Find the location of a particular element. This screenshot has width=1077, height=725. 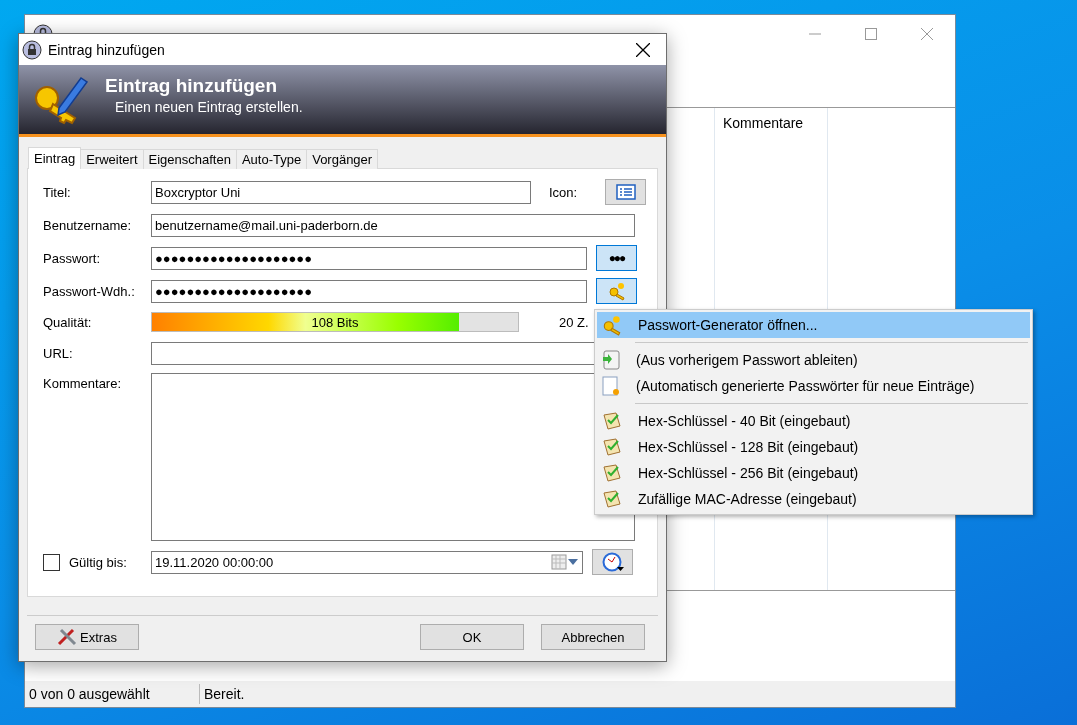

field-label: Titel: is located at coordinates (57, 192).